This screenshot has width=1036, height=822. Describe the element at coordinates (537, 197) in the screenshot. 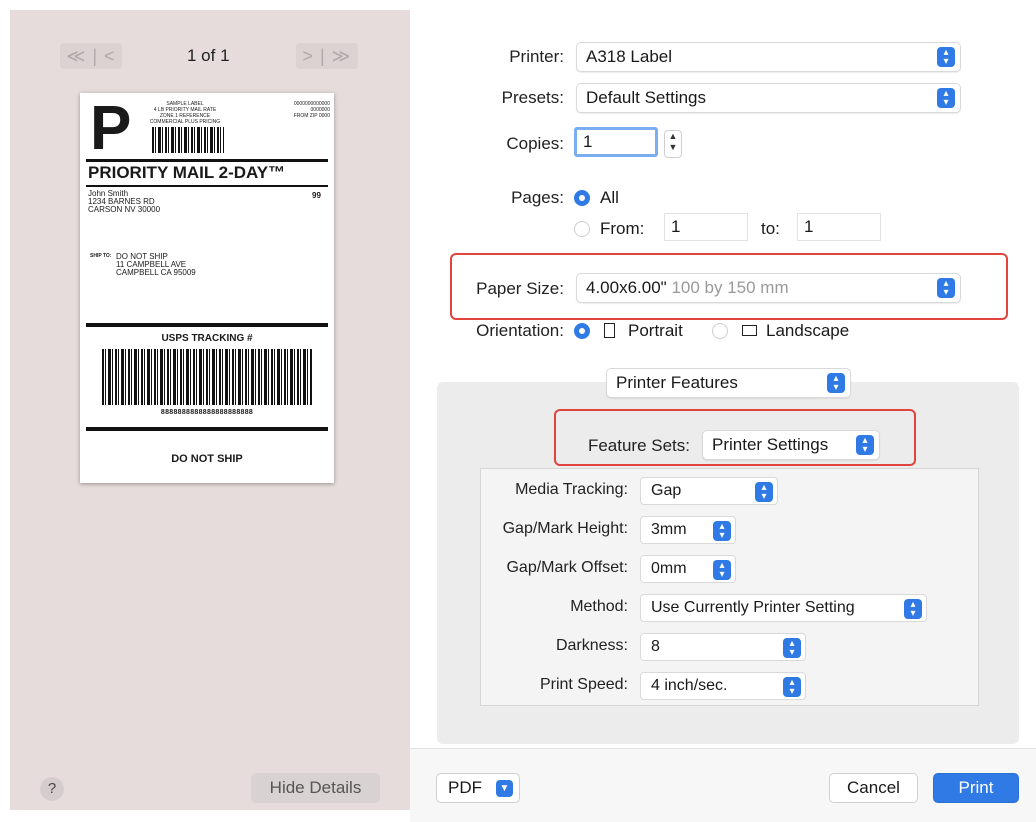

I see `pages-label: Pages:` at that location.